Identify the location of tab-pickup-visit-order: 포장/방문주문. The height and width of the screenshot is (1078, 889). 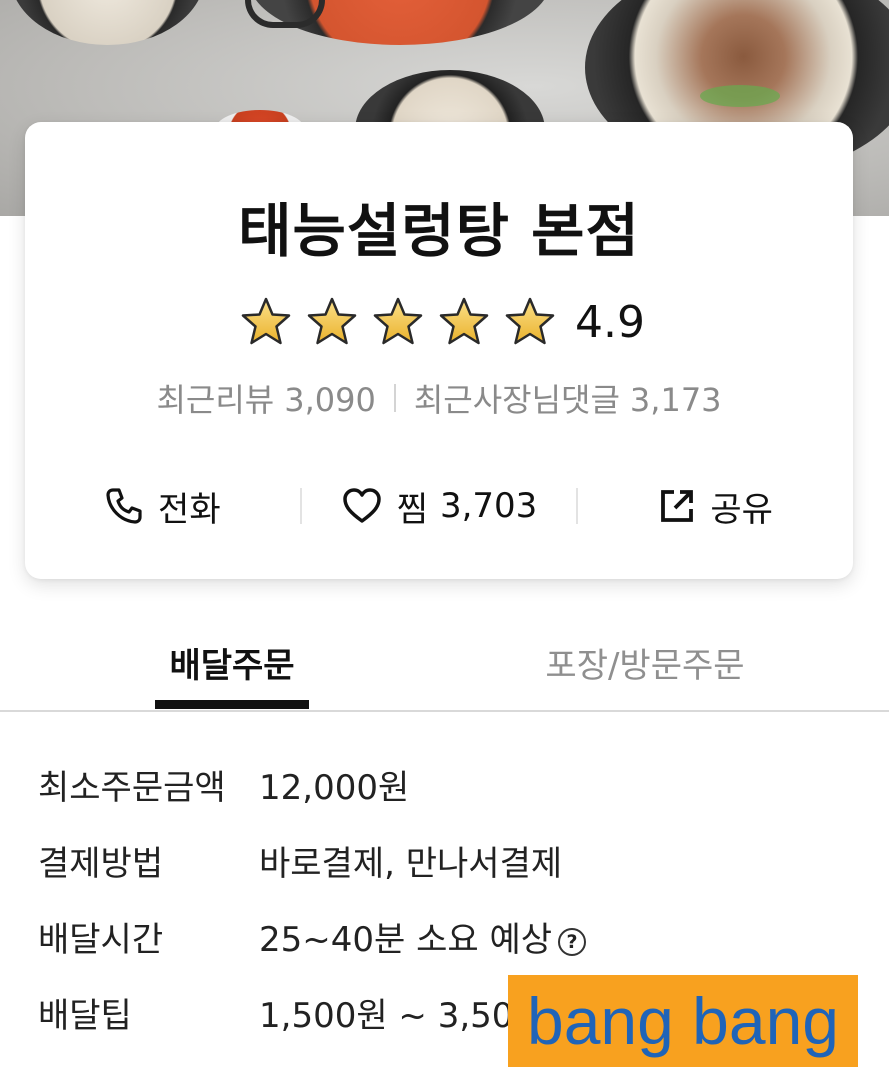
(645, 662).